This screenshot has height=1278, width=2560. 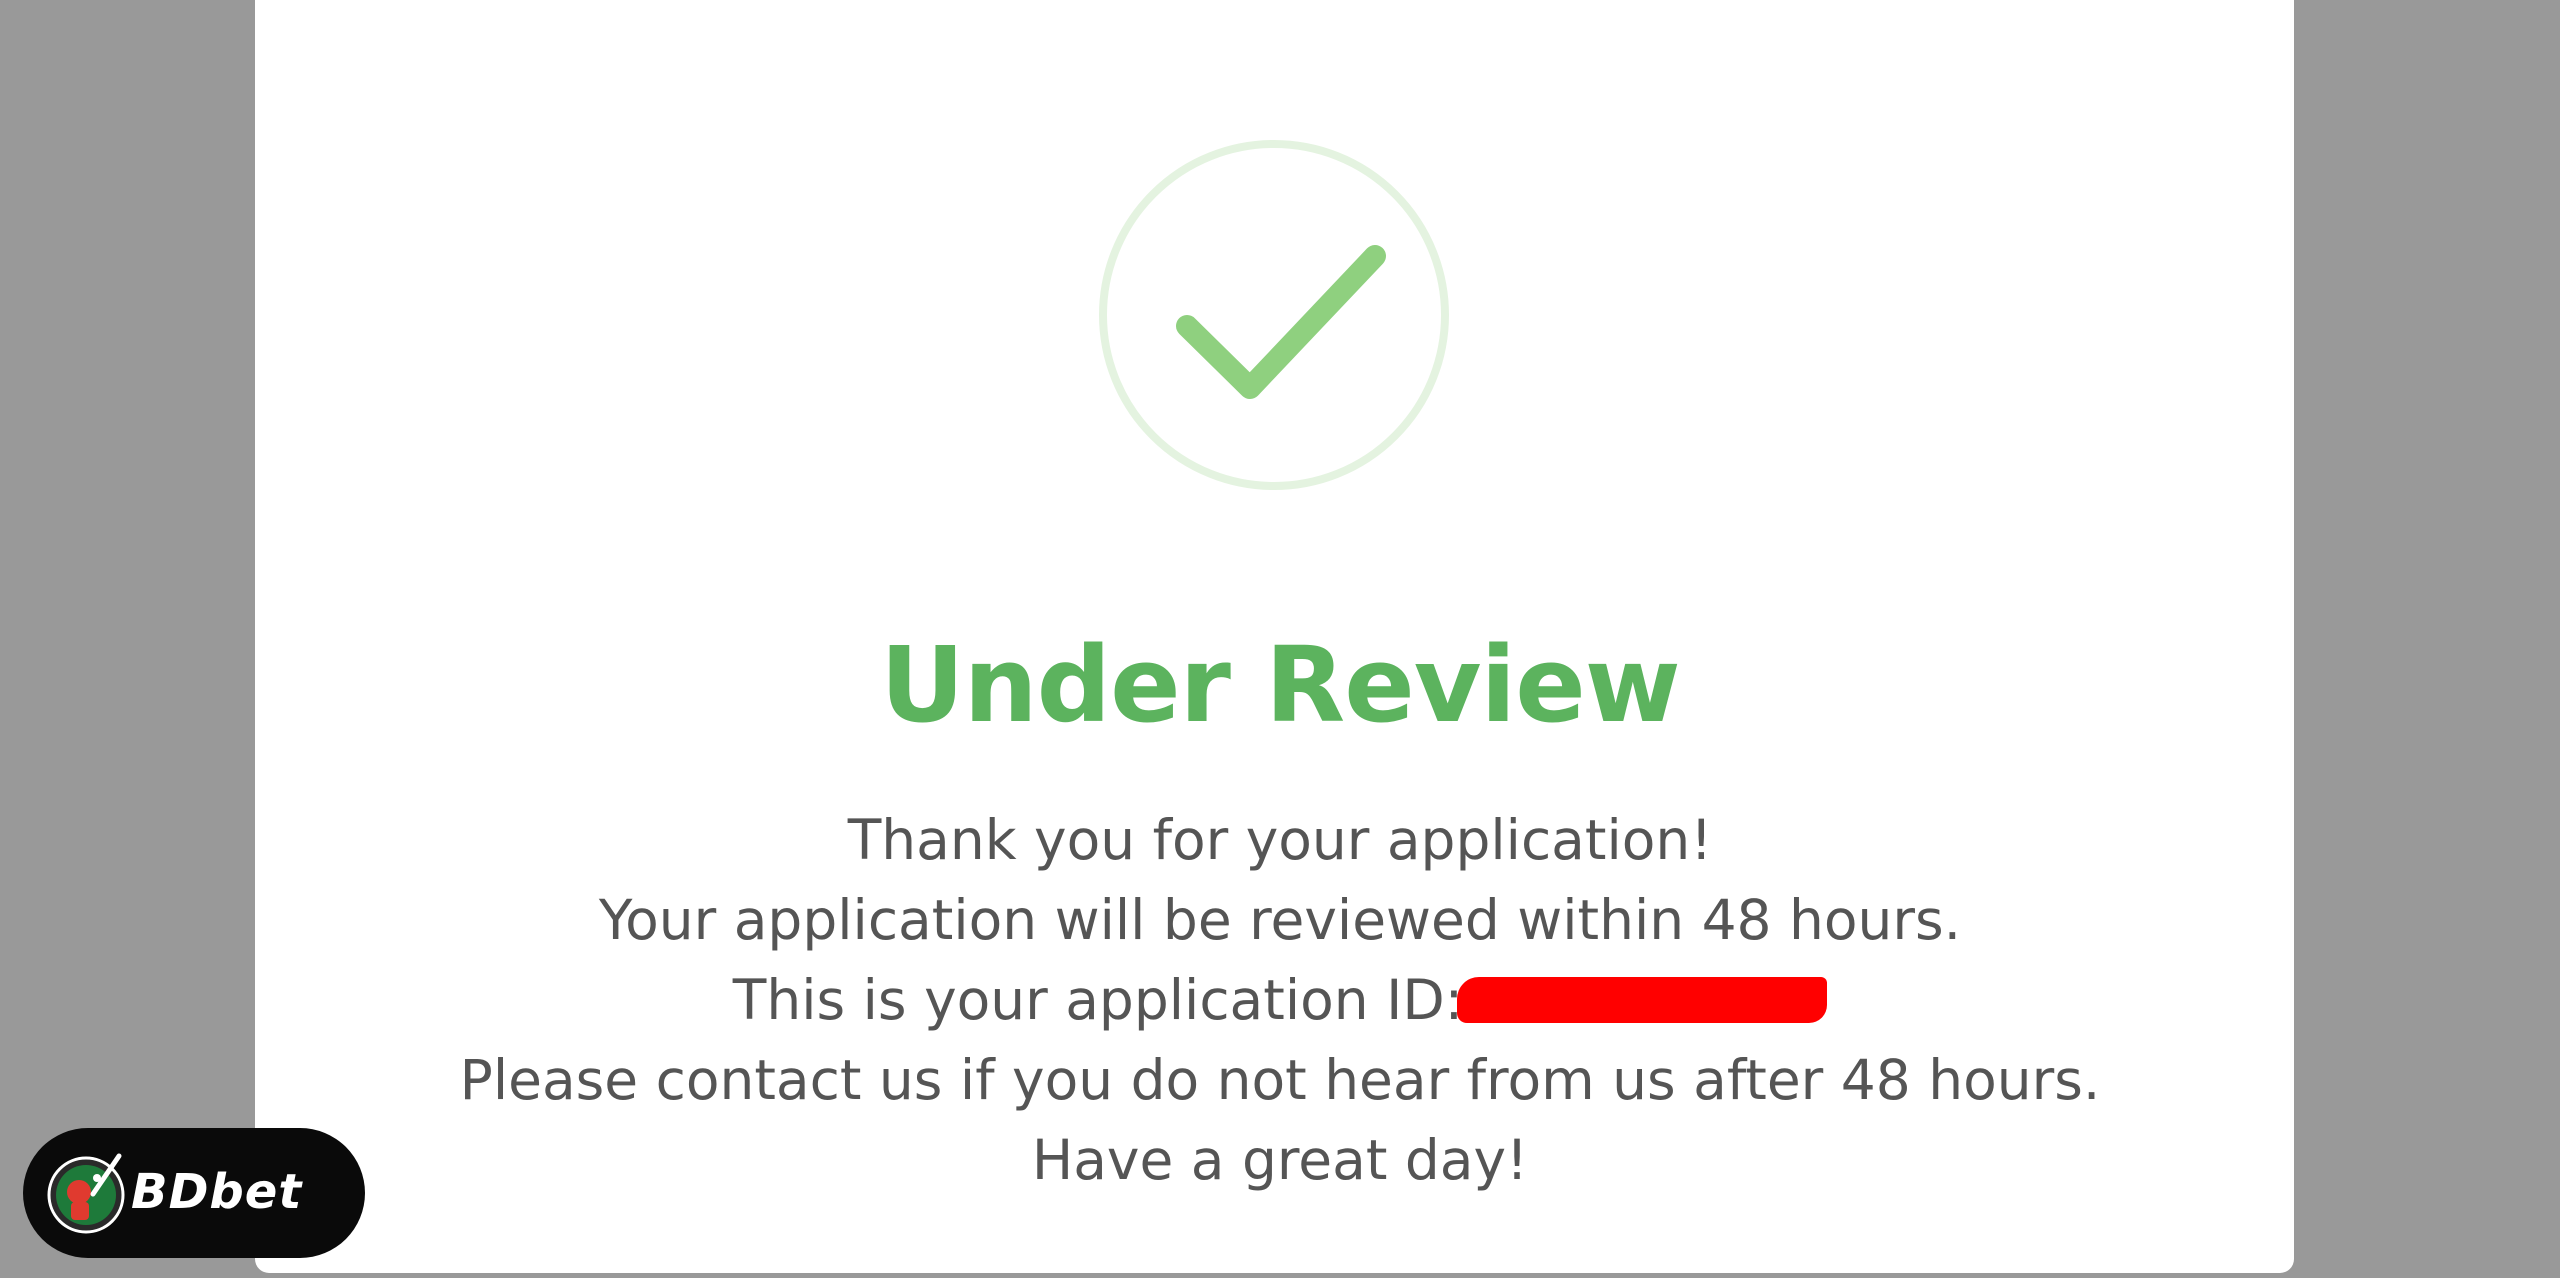 I want to click on status-title: Under Review, so click(x=1280, y=685).